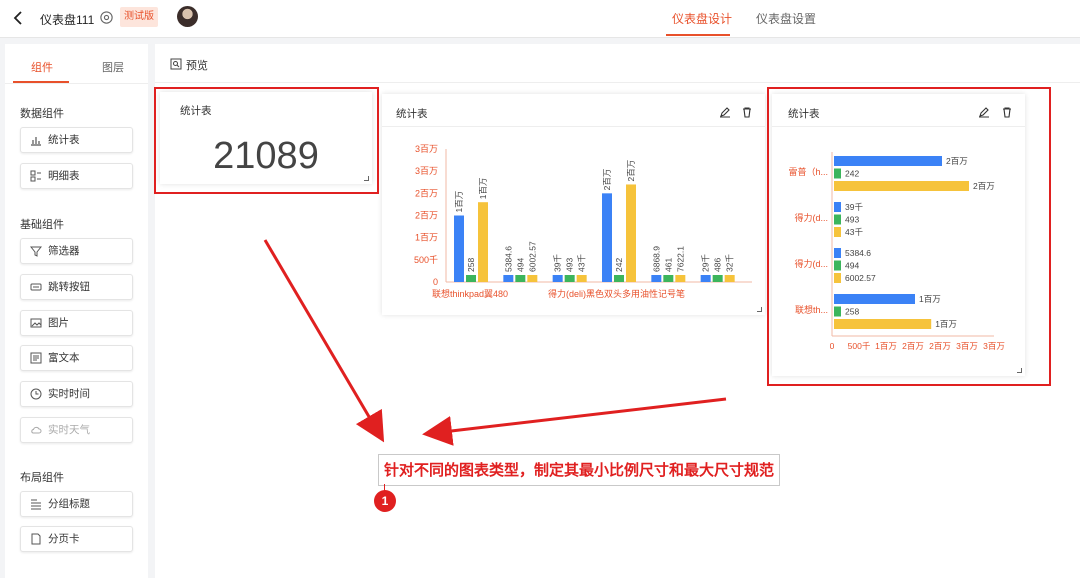 The image size is (1080, 578). What do you see at coordinates (385, 501) in the screenshot?
I see `annotation-marker: 1` at bounding box center [385, 501].